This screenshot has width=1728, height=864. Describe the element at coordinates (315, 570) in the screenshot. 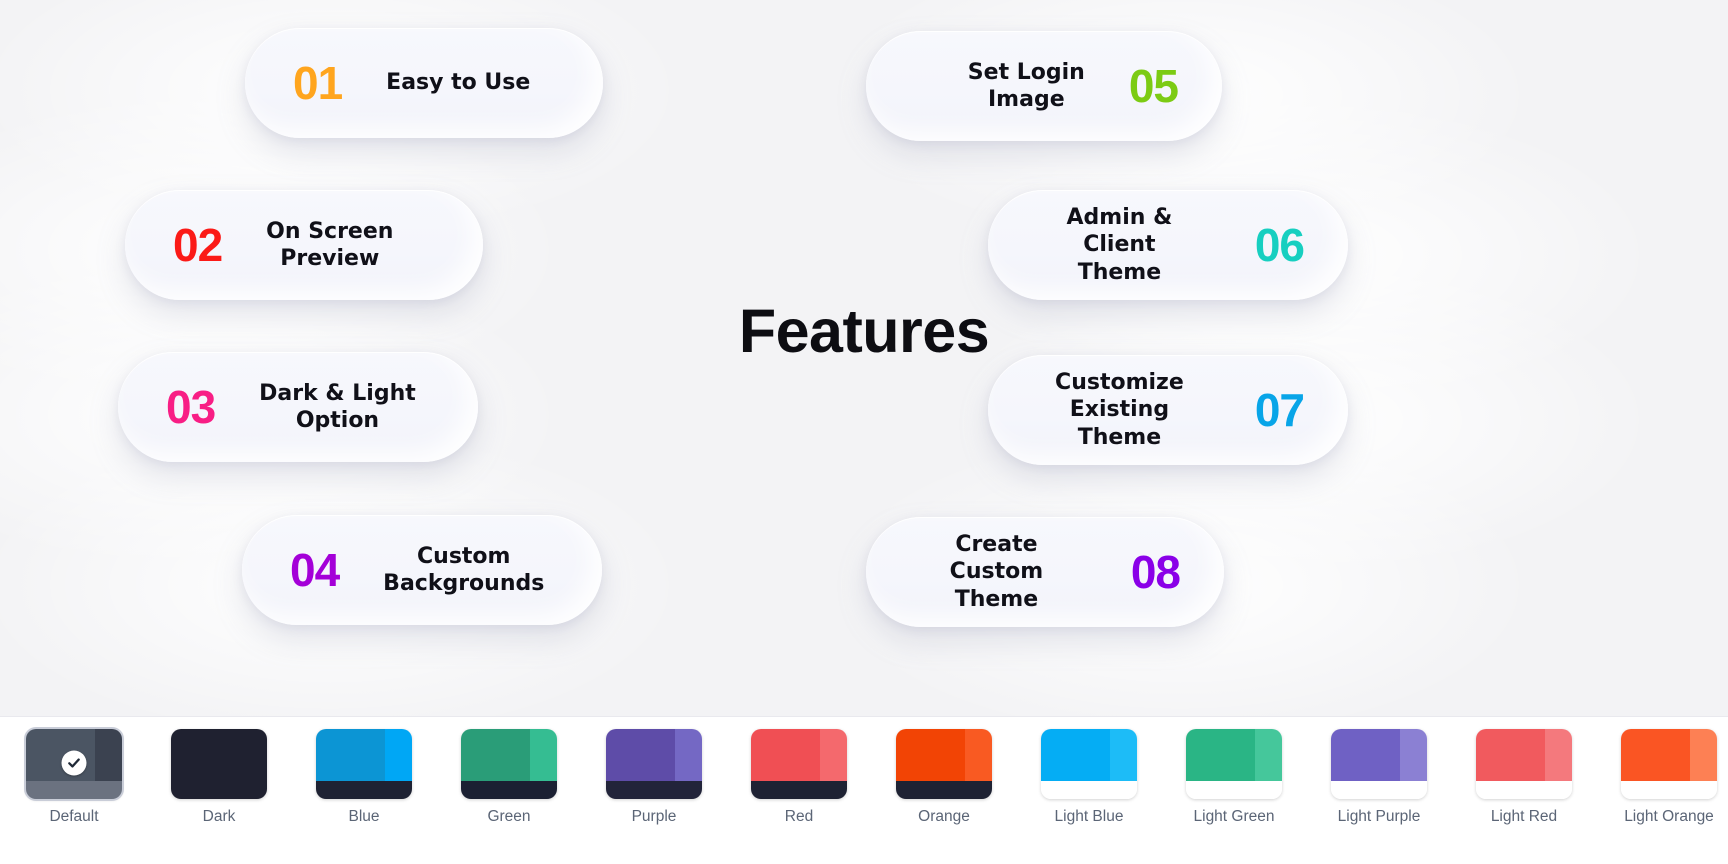

I see `feature-number-04: 04` at that location.